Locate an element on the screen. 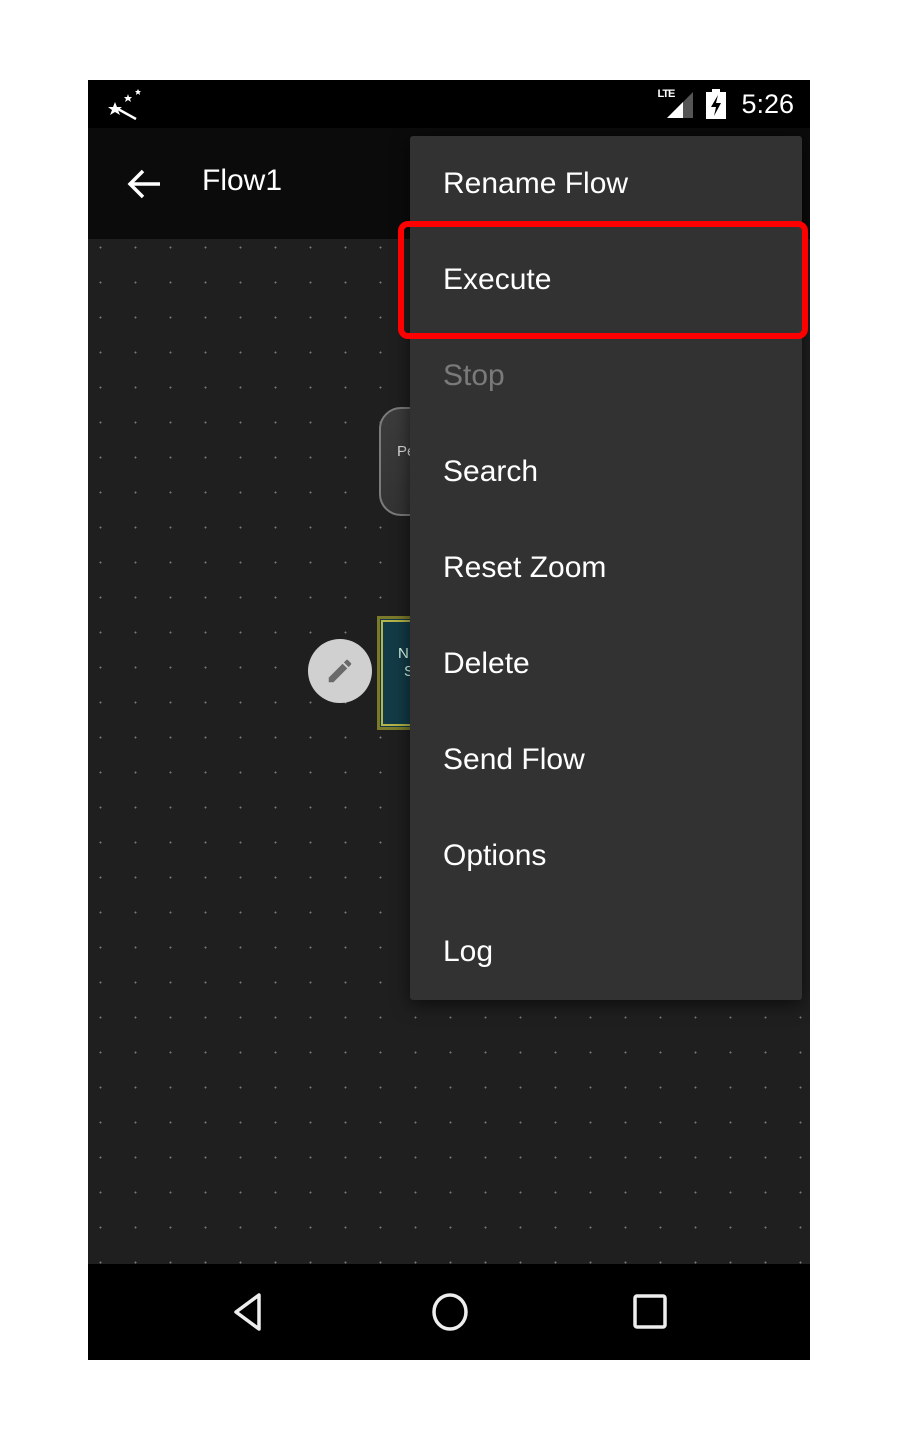 This screenshot has height=1440, width=900. menu-item-stop: Stop is located at coordinates (474, 375).